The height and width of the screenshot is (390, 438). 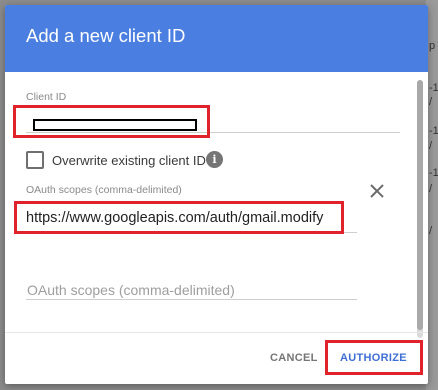 What do you see at coordinates (373, 358) in the screenshot?
I see `authorize-button: AUTHORIZE` at bounding box center [373, 358].